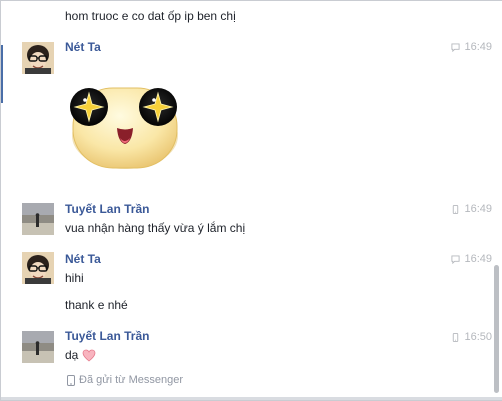 This screenshot has width=502, height=401. I want to click on sent-via-label: Đã gửi từ Messenger, so click(131, 380).